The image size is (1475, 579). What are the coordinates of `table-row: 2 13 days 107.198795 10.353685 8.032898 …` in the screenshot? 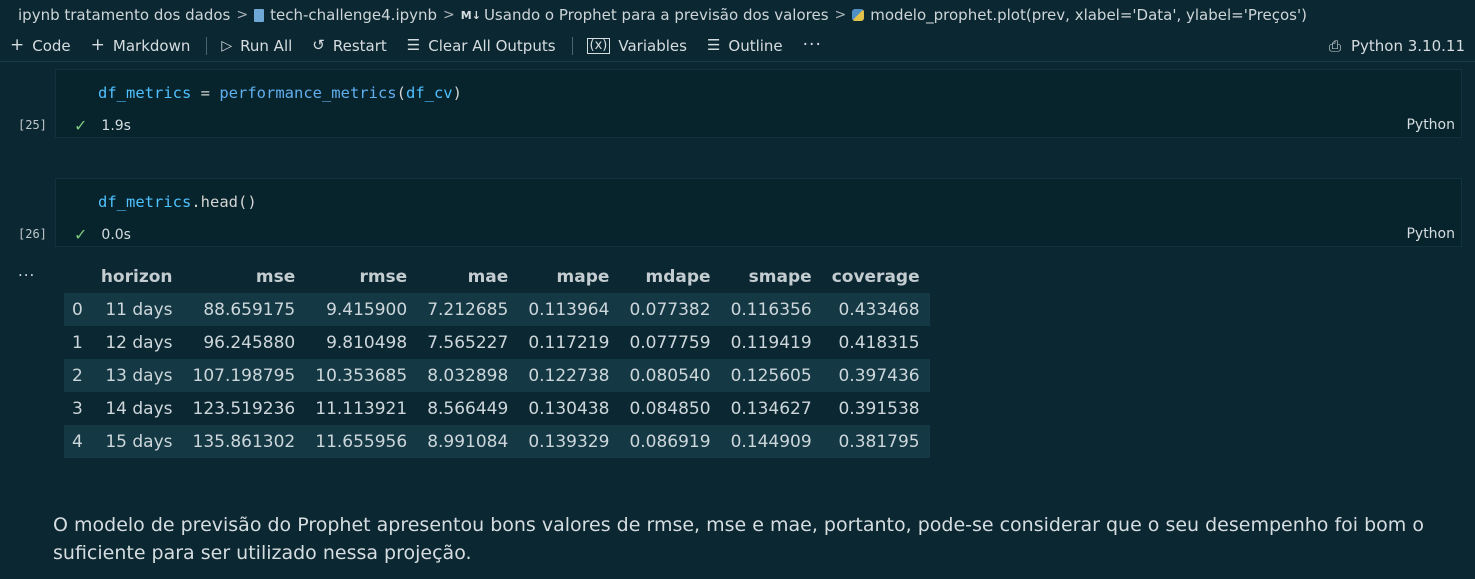 It's located at (497, 375).